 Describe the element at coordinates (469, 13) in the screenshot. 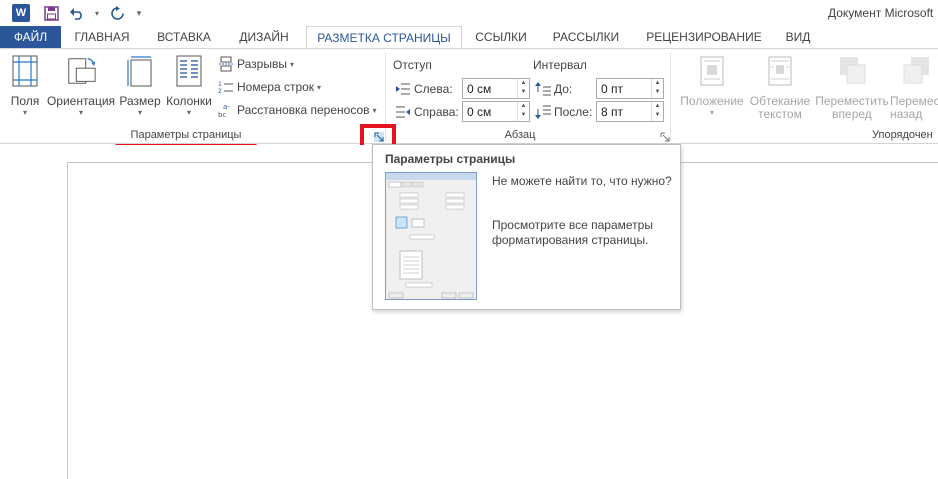

I see `title-bar: W ▾ ▾ Документ Microsoft` at that location.